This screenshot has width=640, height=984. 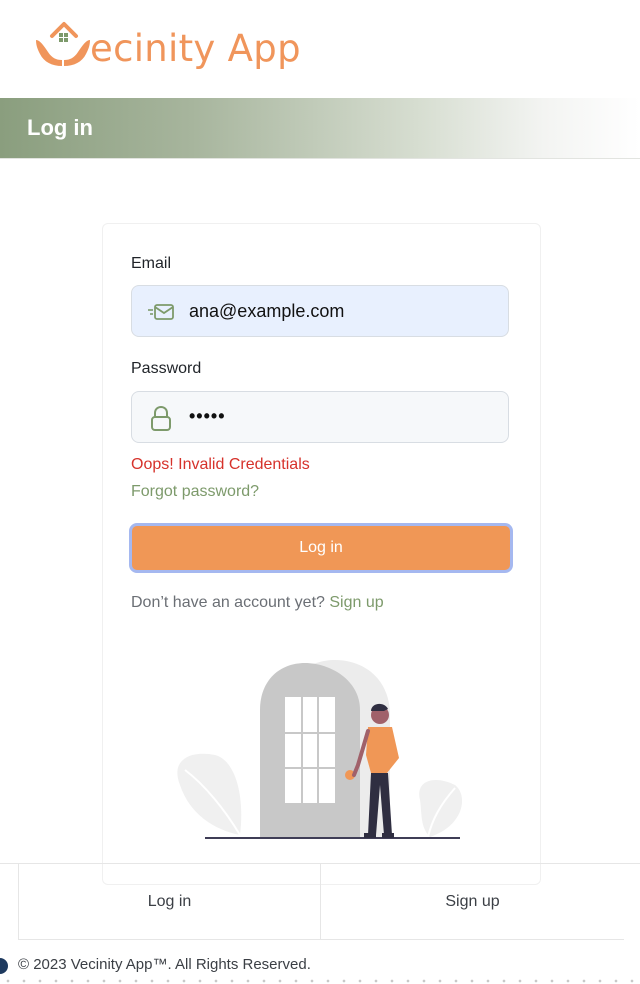 I want to click on corner-badge, so click(x=4, y=966).